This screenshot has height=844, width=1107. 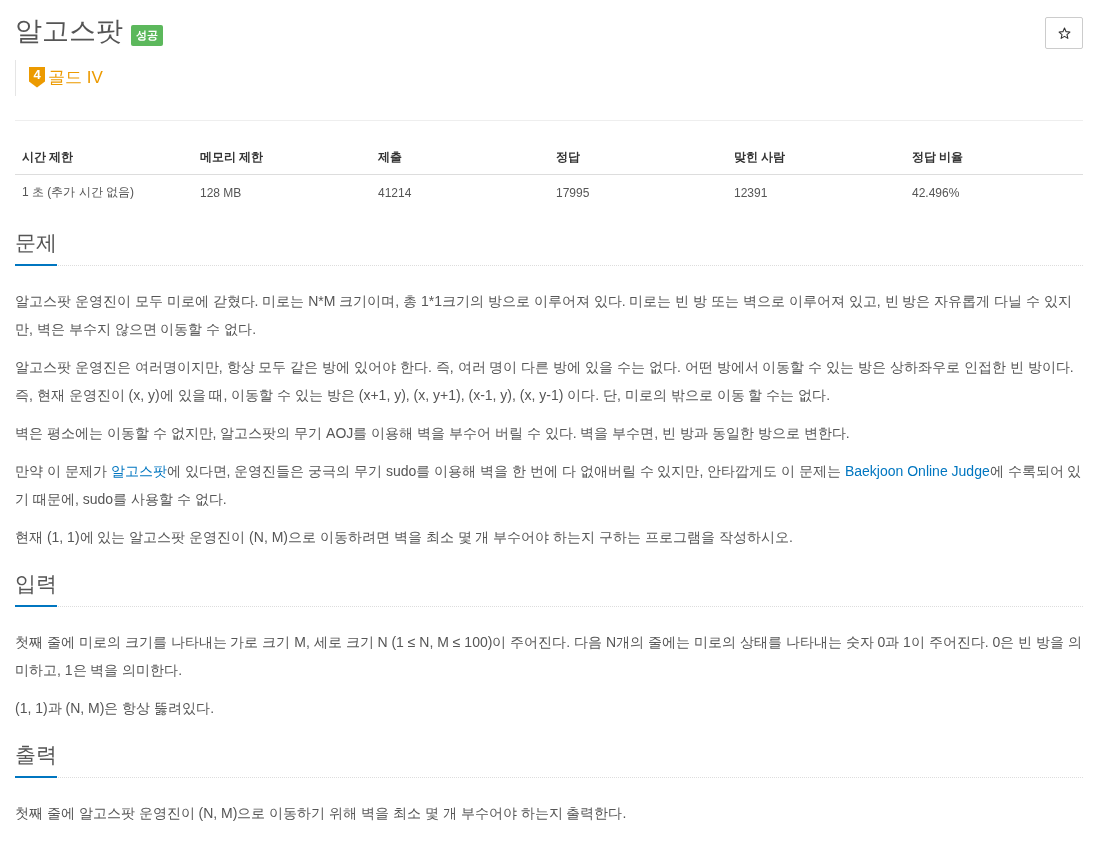 I want to click on tier-badge: 4, so click(x=37, y=77).